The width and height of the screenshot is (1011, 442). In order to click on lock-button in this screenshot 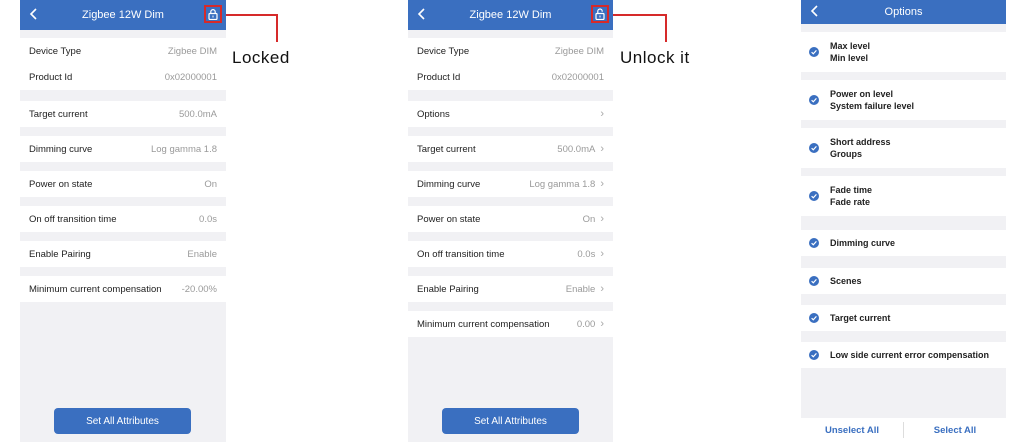, I will do `click(213, 14)`.